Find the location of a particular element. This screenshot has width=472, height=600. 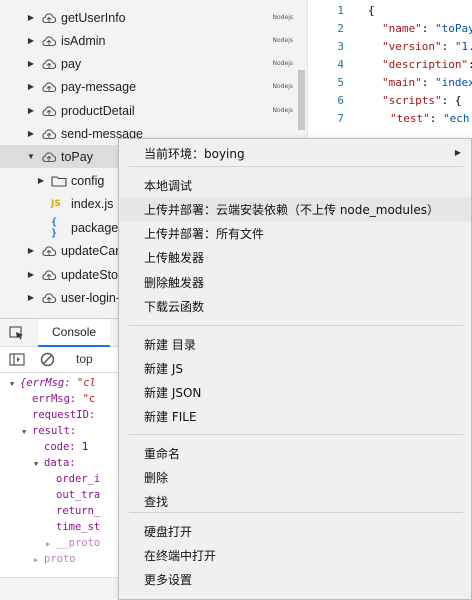

tree-item-label: updateSto is located at coordinates (89, 274).